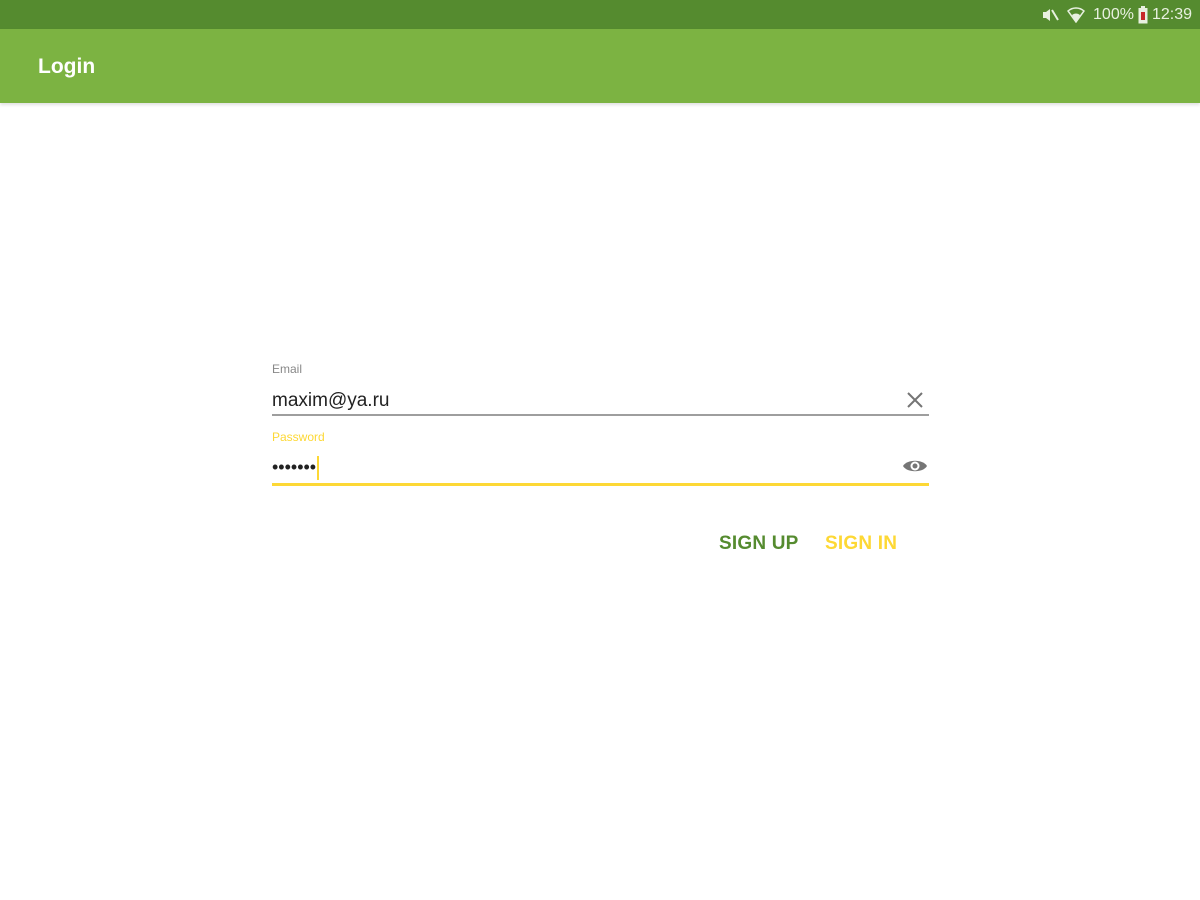 The image size is (1200, 900). I want to click on password-value-wrap: •••••••, so click(296, 468).